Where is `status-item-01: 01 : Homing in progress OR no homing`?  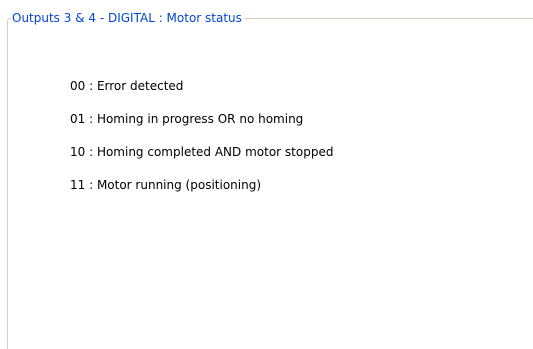
status-item-01: 01 : Homing in progress OR no homing is located at coordinates (187, 119).